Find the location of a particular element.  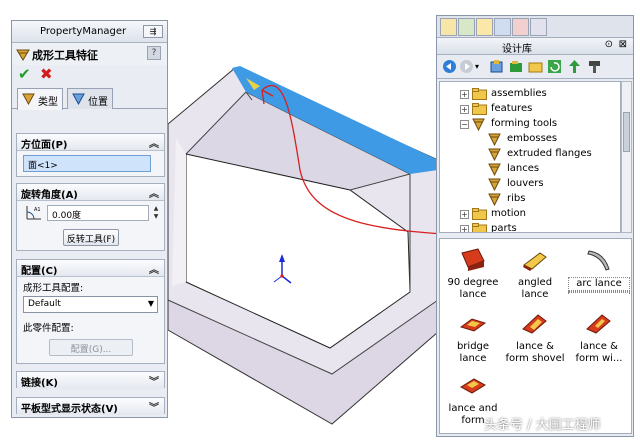

link-section-header: 链接(K) ︾ is located at coordinates (90, 380).